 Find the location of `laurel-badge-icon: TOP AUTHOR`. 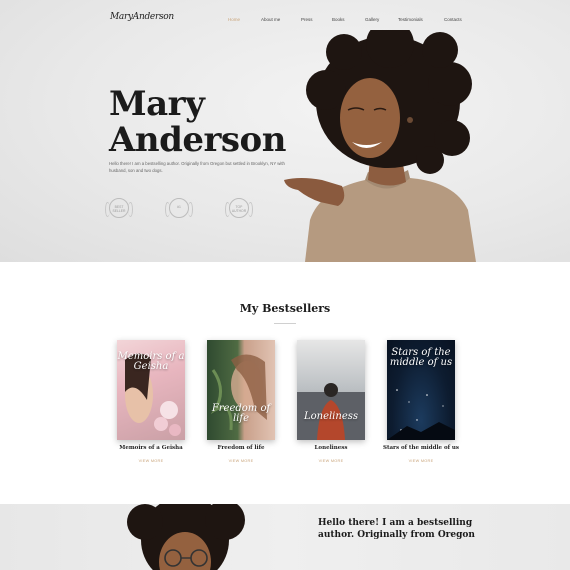

laurel-badge-icon: TOP AUTHOR is located at coordinates (239, 208).